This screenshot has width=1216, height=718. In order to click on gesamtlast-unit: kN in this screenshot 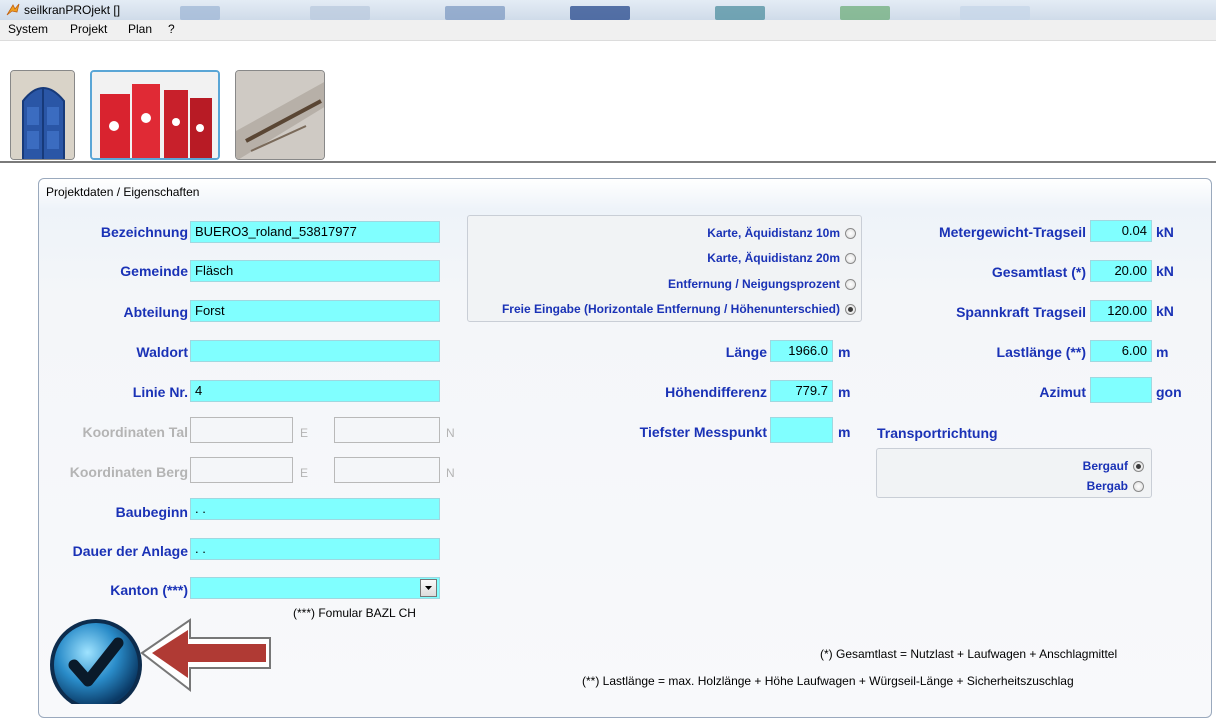, I will do `click(1165, 271)`.